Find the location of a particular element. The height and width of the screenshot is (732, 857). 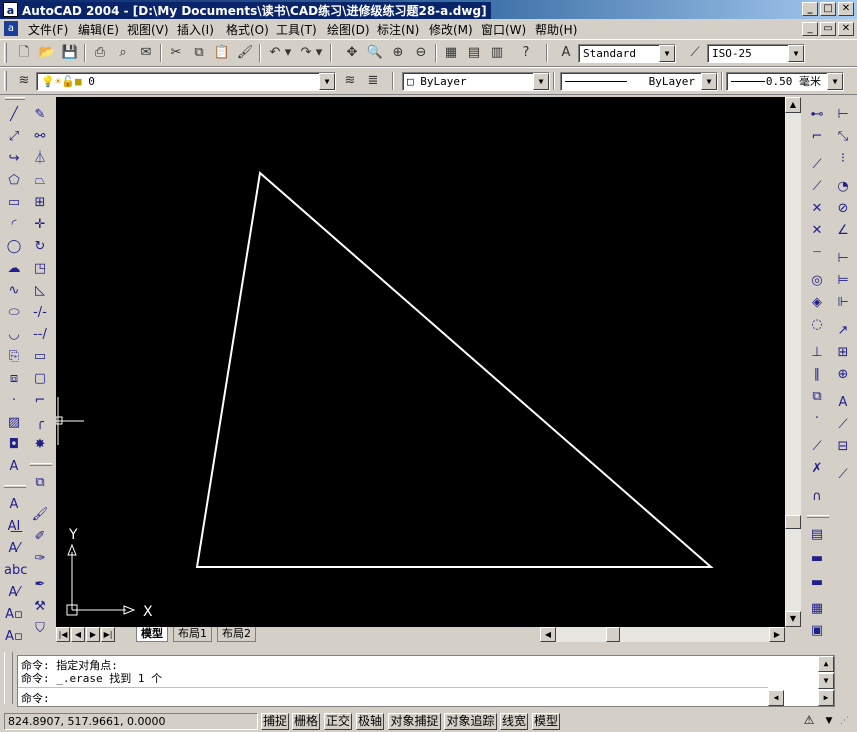

quick-leader-icon: ↗ is located at coordinates (843, 331).